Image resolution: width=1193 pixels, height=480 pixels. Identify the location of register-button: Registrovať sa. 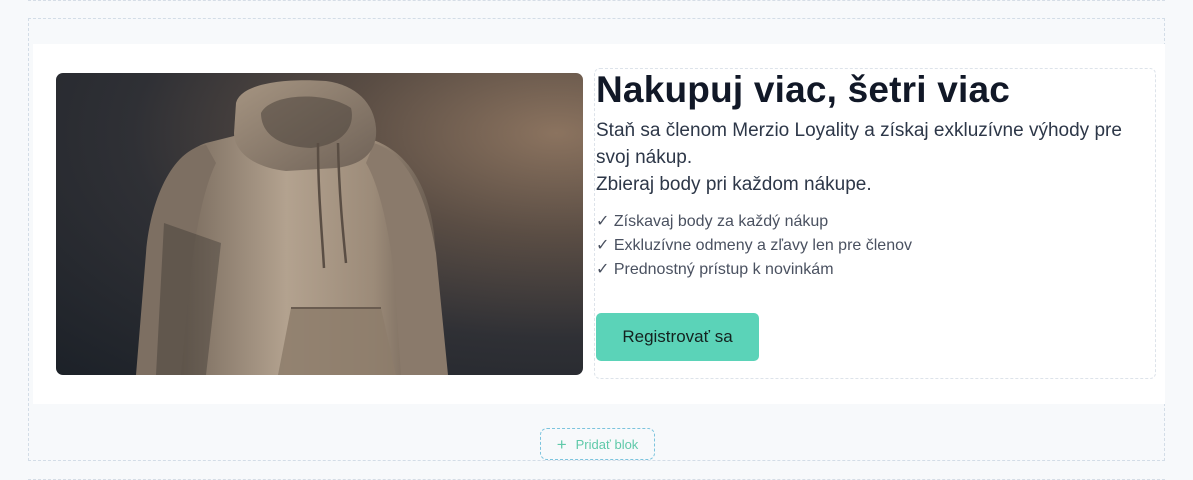
(677, 337).